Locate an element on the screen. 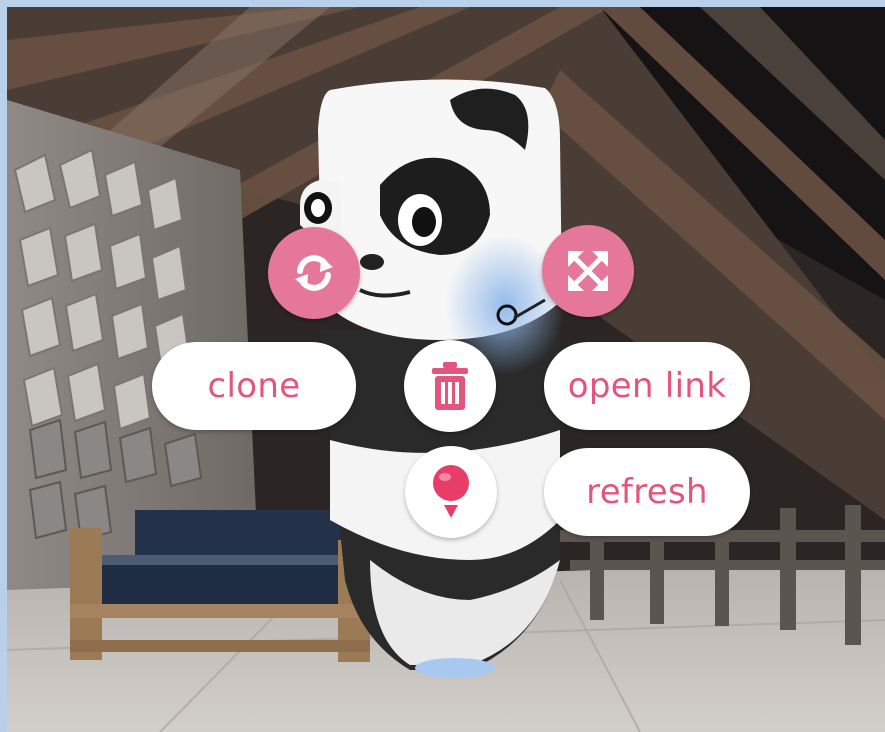 Image resolution: width=885 pixels, height=732 pixels. pin-button is located at coordinates (451, 492).